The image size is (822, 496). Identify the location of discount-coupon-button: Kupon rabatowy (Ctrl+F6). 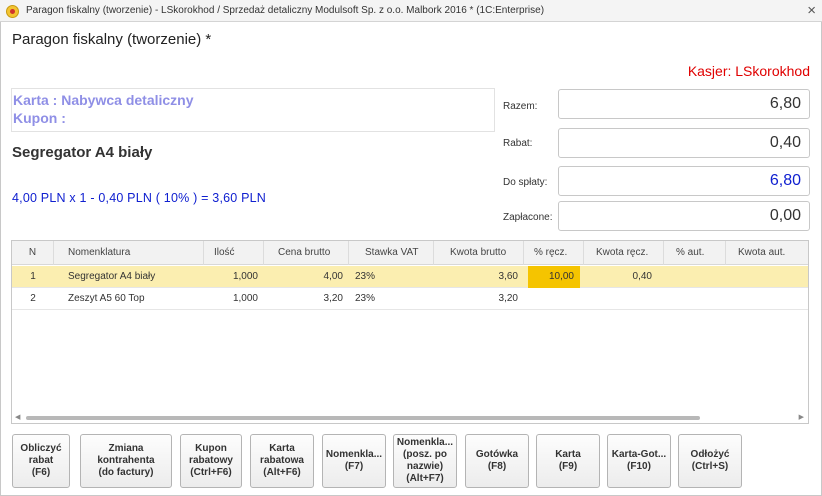
(211, 461).